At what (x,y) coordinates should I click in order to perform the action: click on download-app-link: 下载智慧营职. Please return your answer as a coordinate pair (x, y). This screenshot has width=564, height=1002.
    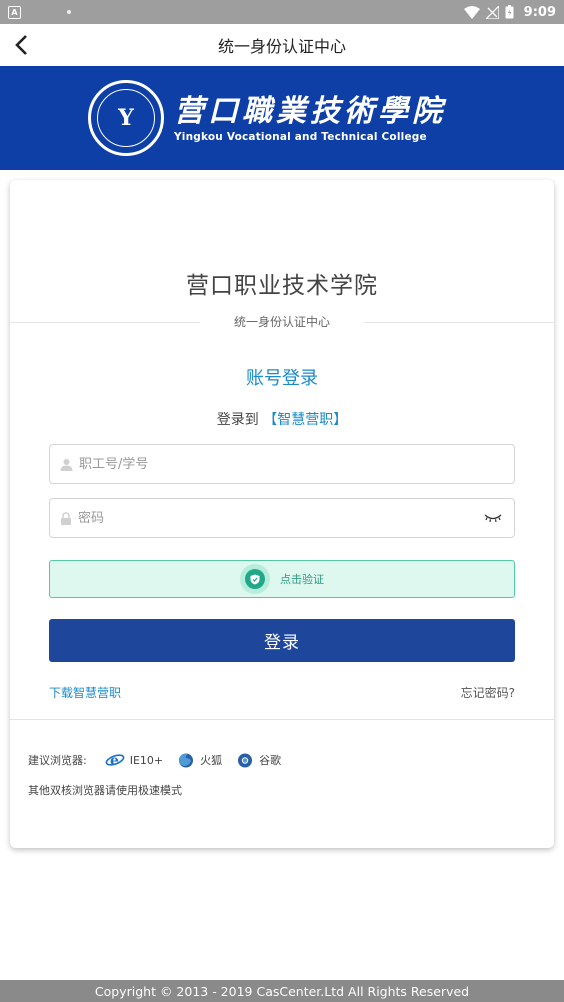
    Looking at the image, I should click on (85, 692).